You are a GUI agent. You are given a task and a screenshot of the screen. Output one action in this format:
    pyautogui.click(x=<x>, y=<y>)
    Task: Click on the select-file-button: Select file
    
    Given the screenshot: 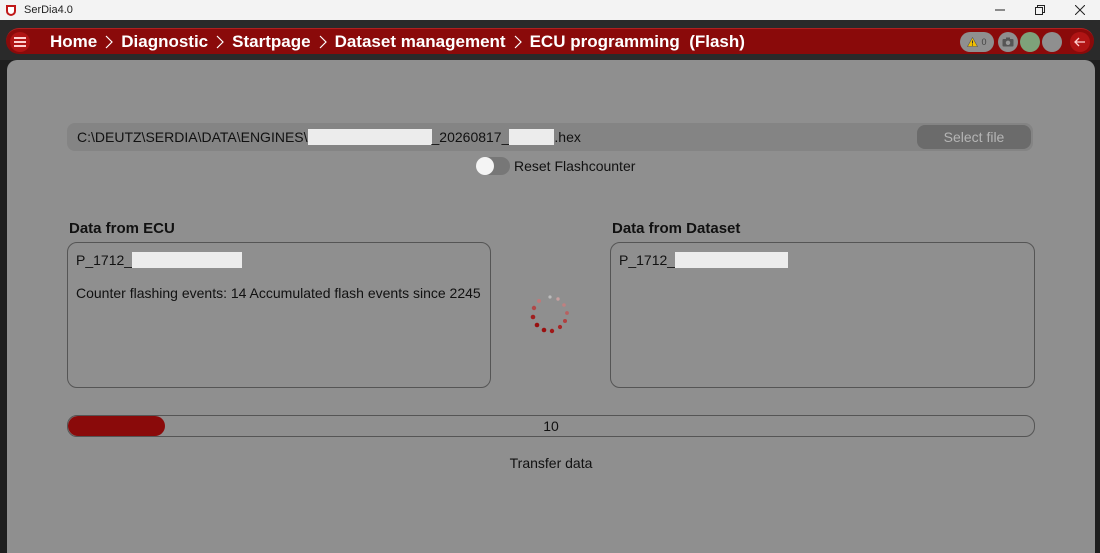 What is the action you would take?
    pyautogui.click(x=974, y=137)
    